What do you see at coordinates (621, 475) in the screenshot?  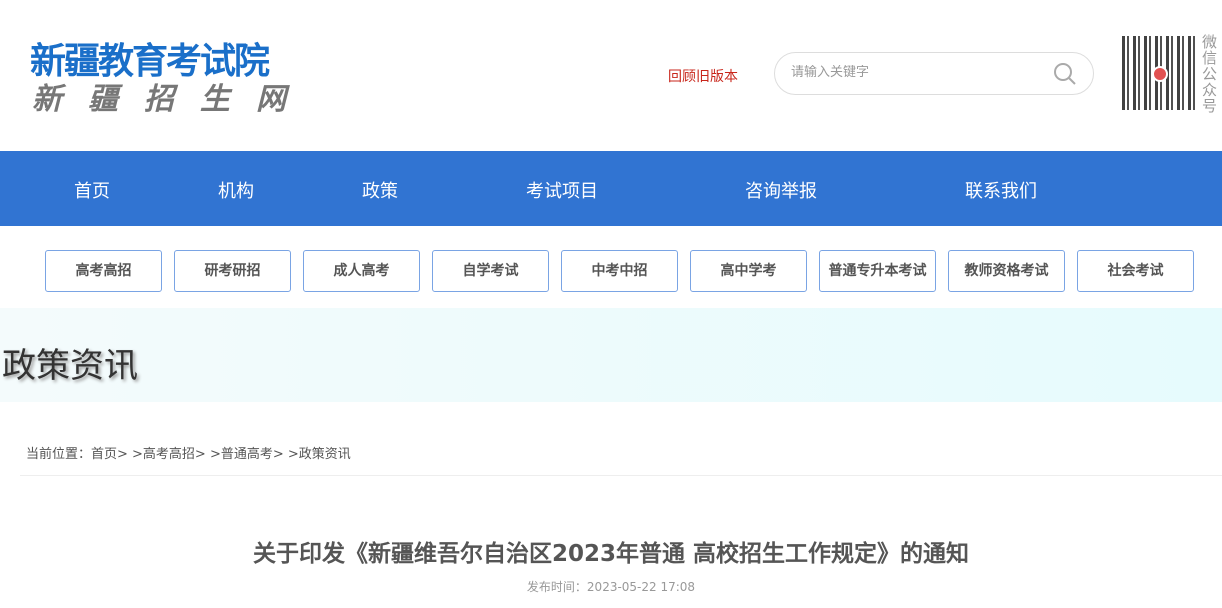 I see `divider` at bounding box center [621, 475].